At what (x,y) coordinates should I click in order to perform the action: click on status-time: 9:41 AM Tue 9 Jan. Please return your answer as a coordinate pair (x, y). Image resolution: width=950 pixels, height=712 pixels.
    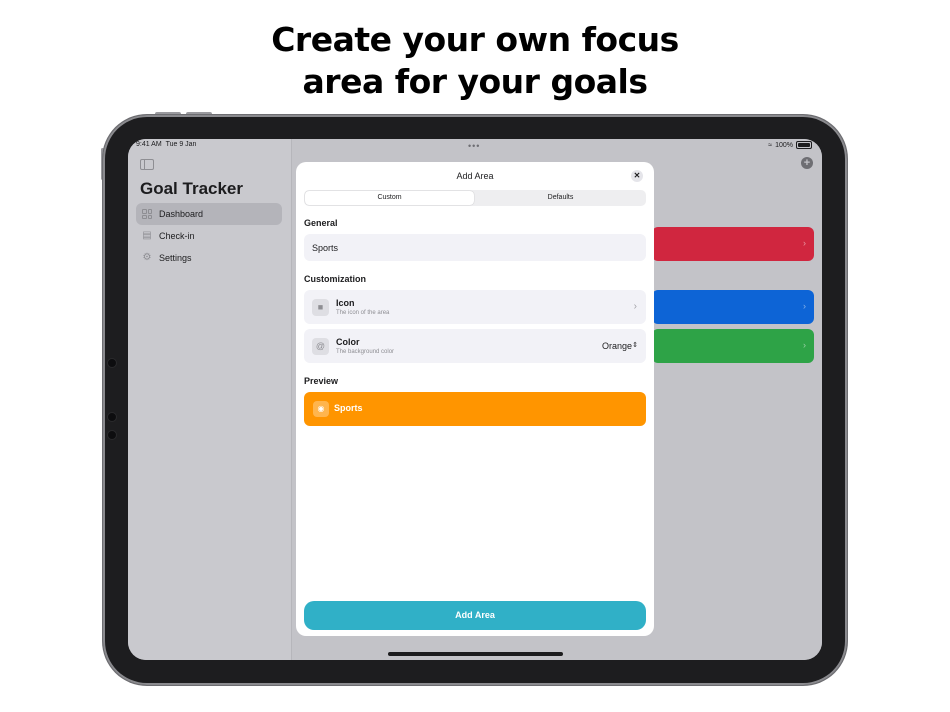
    Looking at the image, I should click on (166, 144).